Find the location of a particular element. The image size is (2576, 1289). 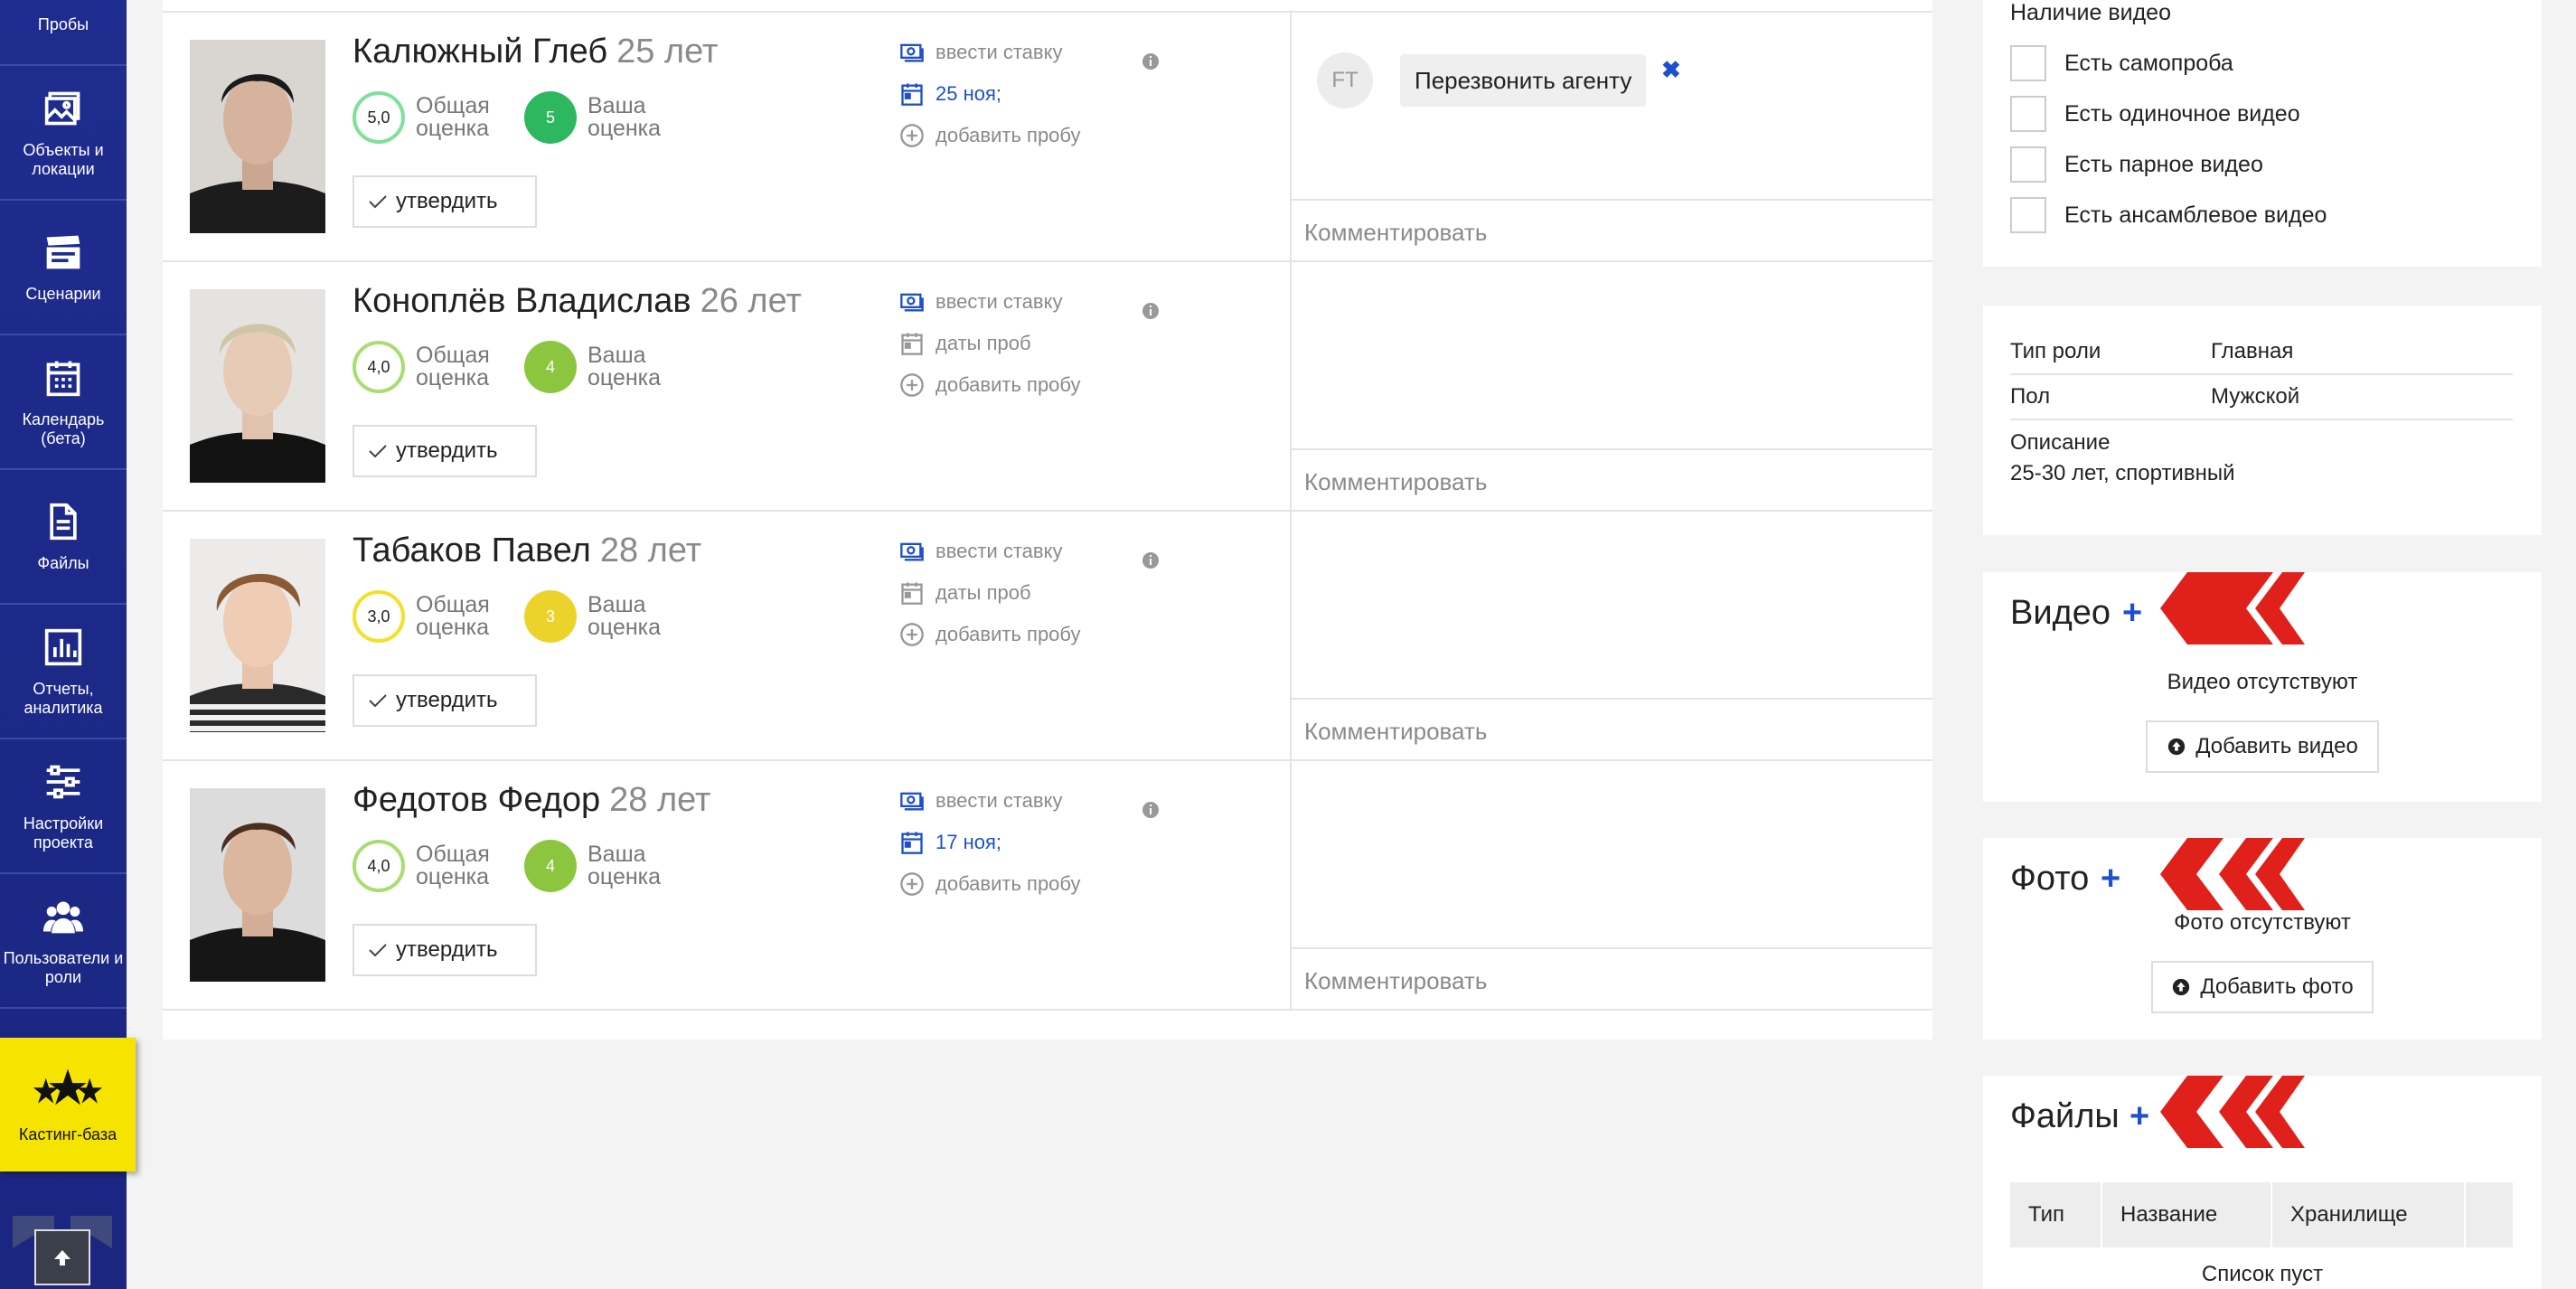

add-file-plus: + is located at coordinates (2139, 1116).